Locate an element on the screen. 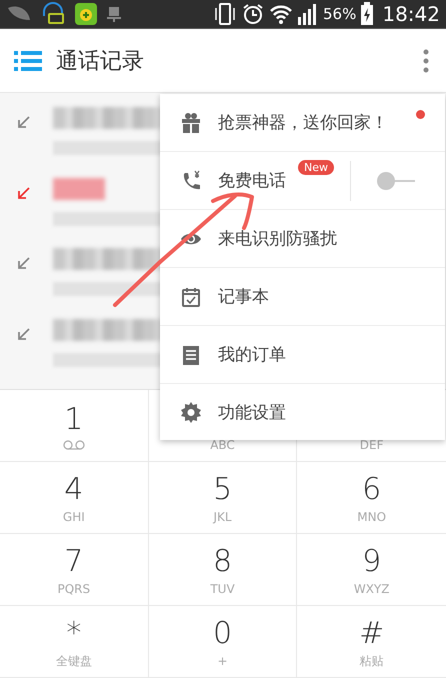 Image resolution: width=446 pixels, height=678 pixels. wifi-icon is located at coordinates (281, 14).